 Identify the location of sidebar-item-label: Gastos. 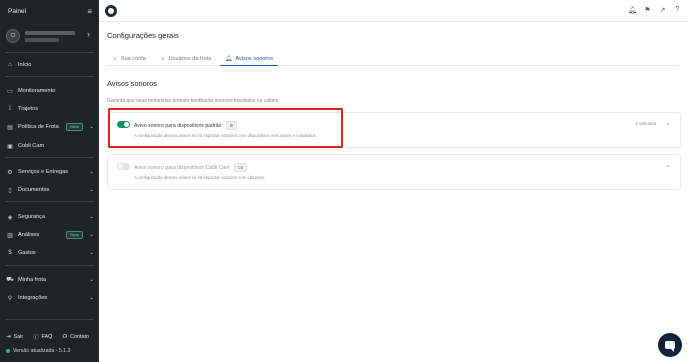
(27, 253).